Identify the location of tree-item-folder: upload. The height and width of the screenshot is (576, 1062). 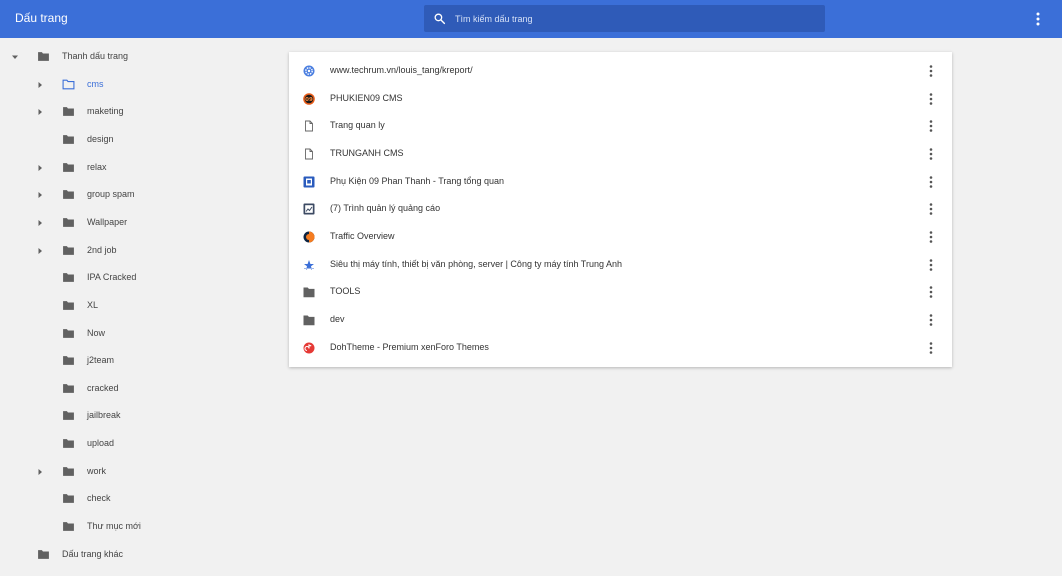
(135, 444).